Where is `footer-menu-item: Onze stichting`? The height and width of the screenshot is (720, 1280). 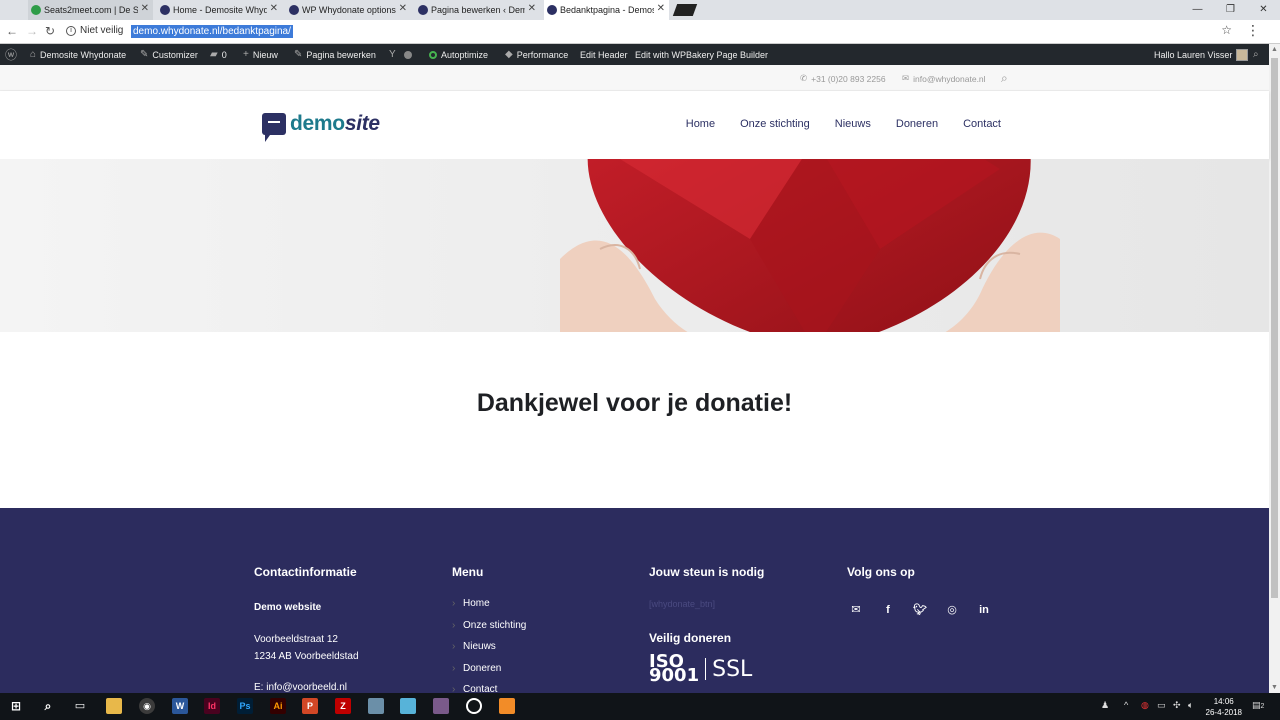
footer-menu-item: Onze stichting is located at coordinates (489, 626).